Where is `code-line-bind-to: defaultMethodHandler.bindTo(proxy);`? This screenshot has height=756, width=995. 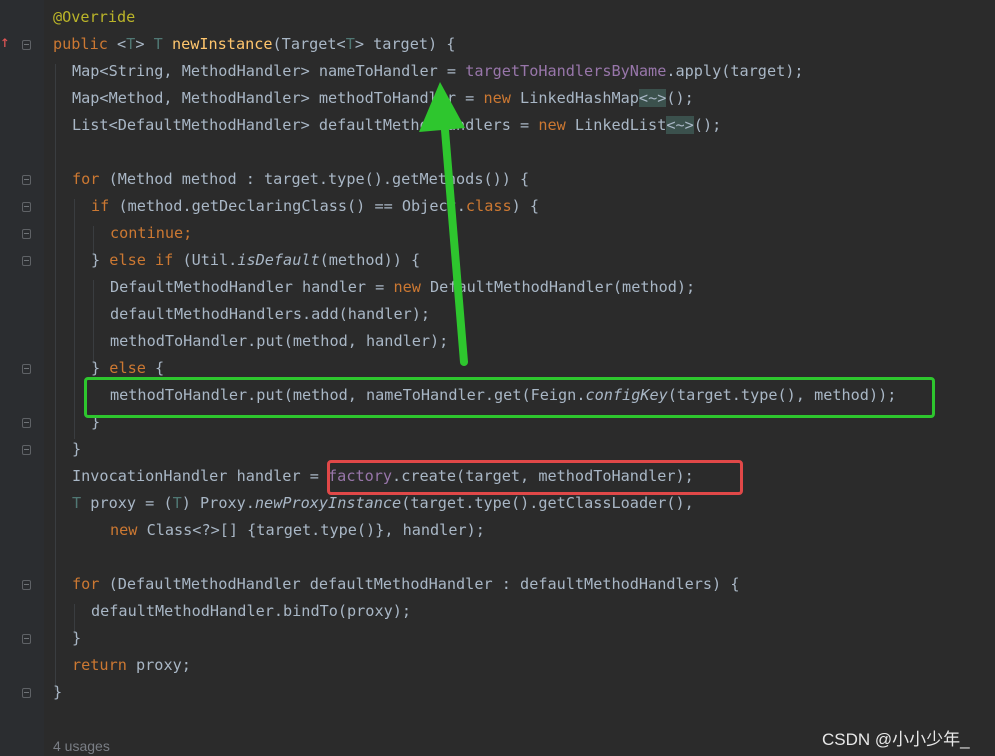 code-line-bind-to: defaultMethodHandler.bindTo(proxy); is located at coordinates (251, 611).